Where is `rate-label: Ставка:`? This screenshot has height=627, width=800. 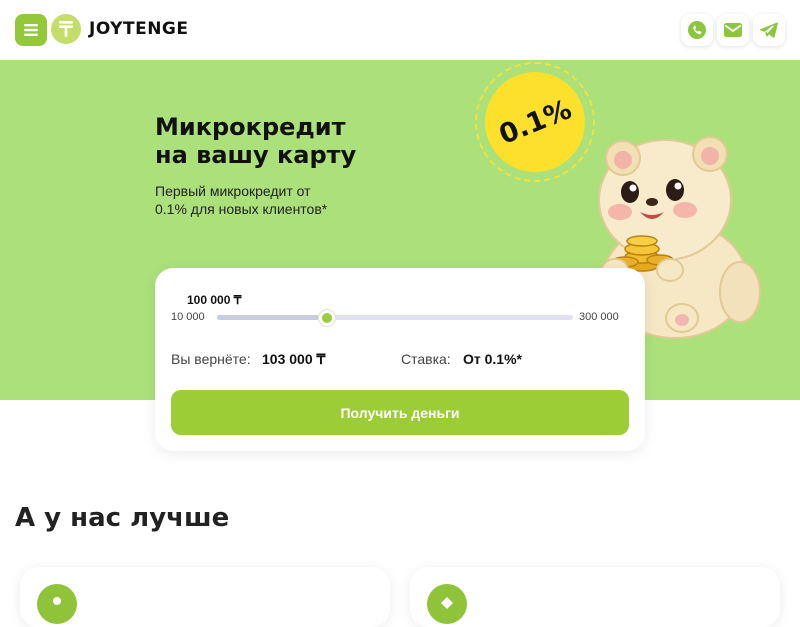 rate-label: Ставка: is located at coordinates (426, 359).